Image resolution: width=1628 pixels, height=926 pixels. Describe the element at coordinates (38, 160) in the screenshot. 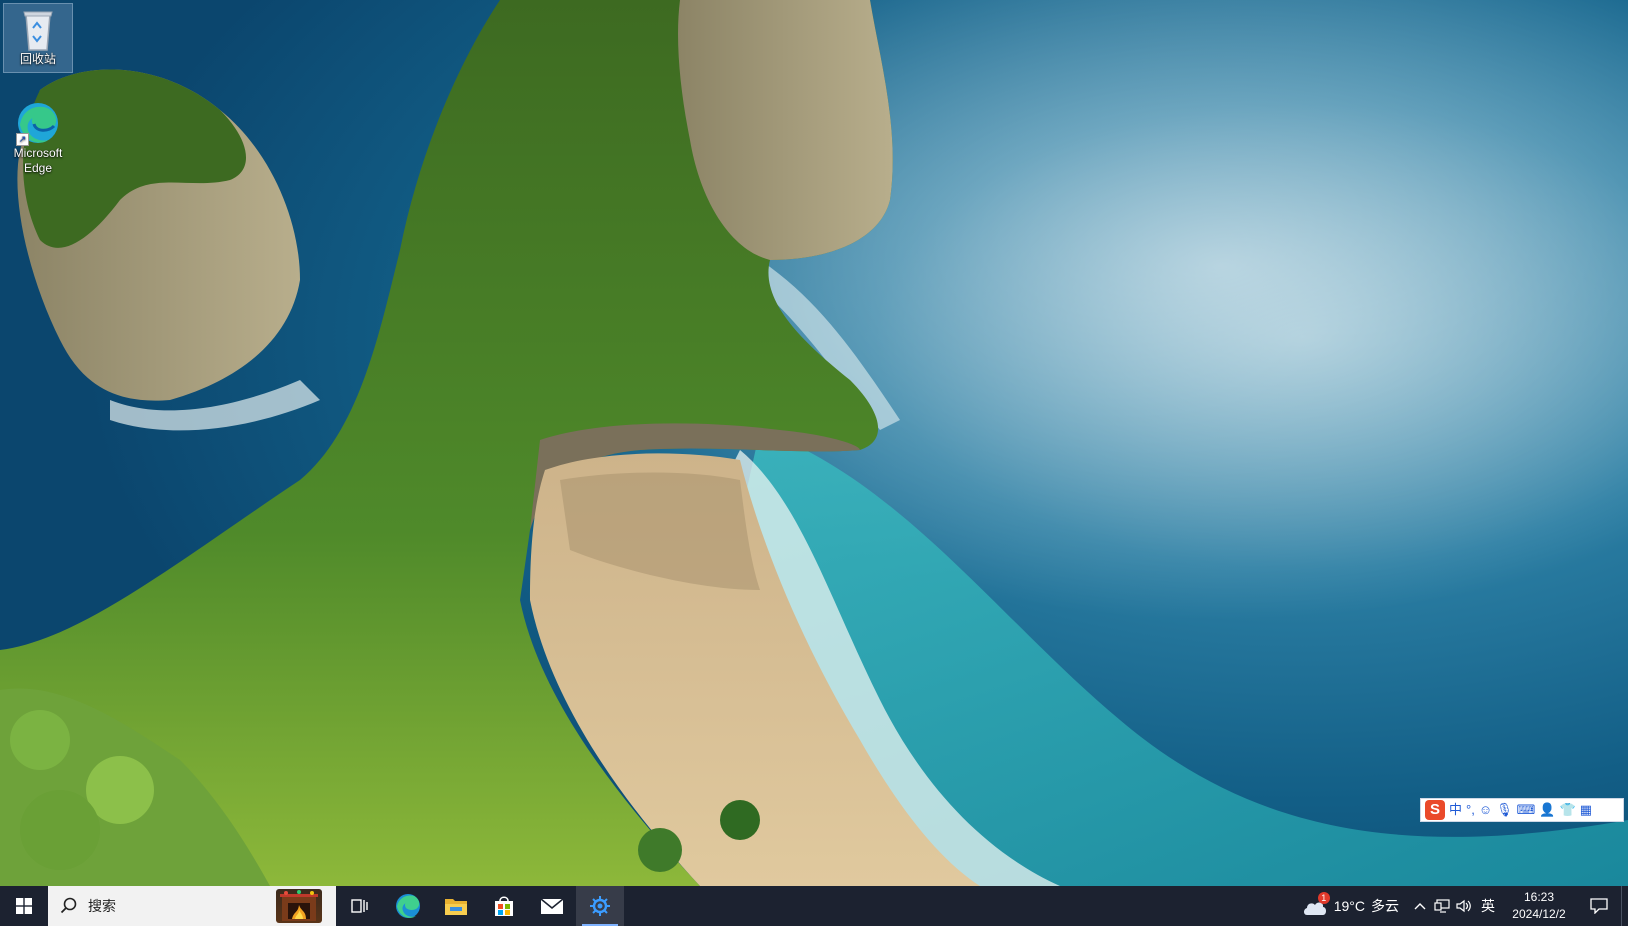

I see `desktop-icon-label: Microsoft Edge` at that location.